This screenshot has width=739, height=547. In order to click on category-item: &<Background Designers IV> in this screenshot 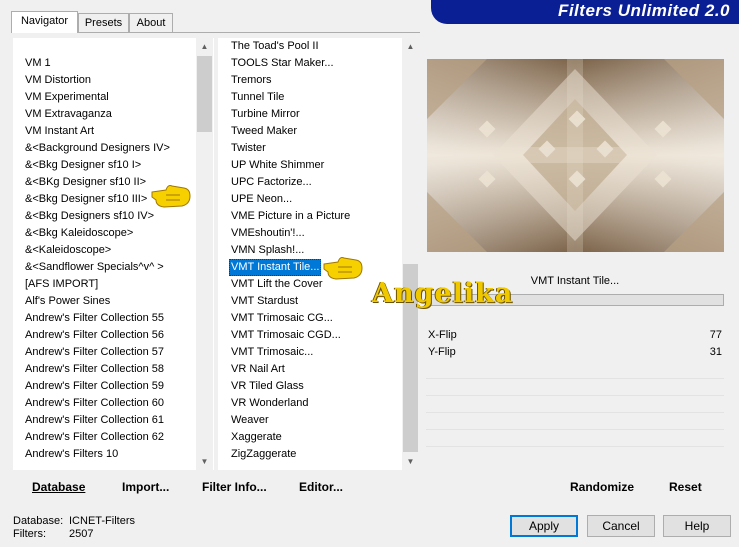, I will do `click(97, 148)`.